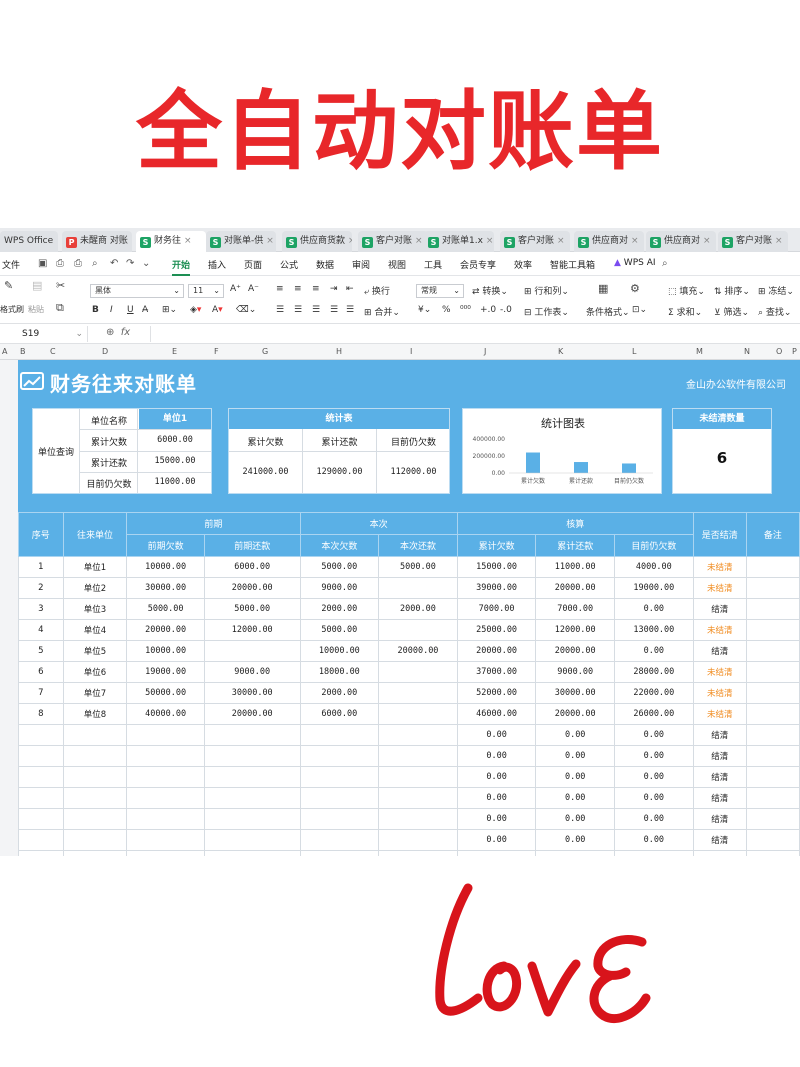 The width and height of the screenshot is (800, 1067). What do you see at coordinates (535, 241) in the screenshot?
I see `tab-7: S 客户对账 ×` at bounding box center [535, 241].